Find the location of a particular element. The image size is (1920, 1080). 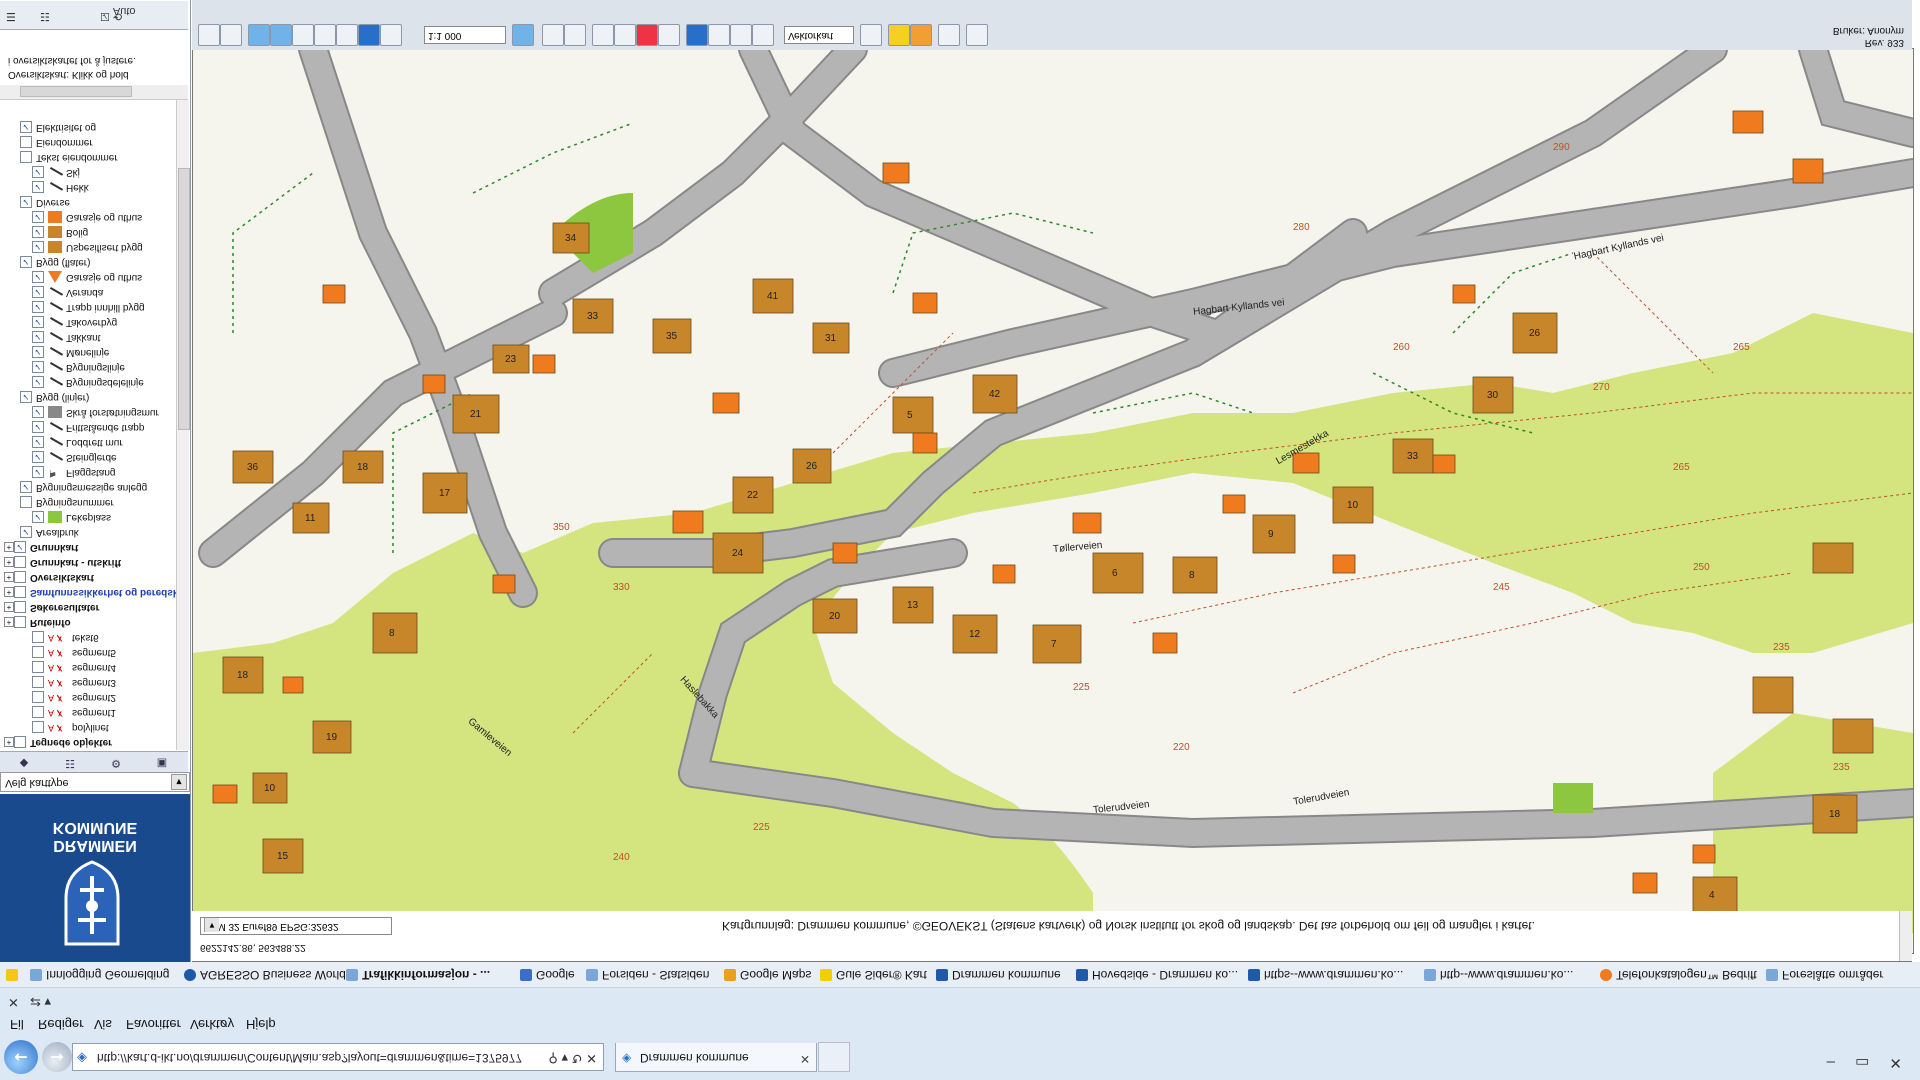

tab-close-icon: ✕ is located at coordinates (805, 1059).